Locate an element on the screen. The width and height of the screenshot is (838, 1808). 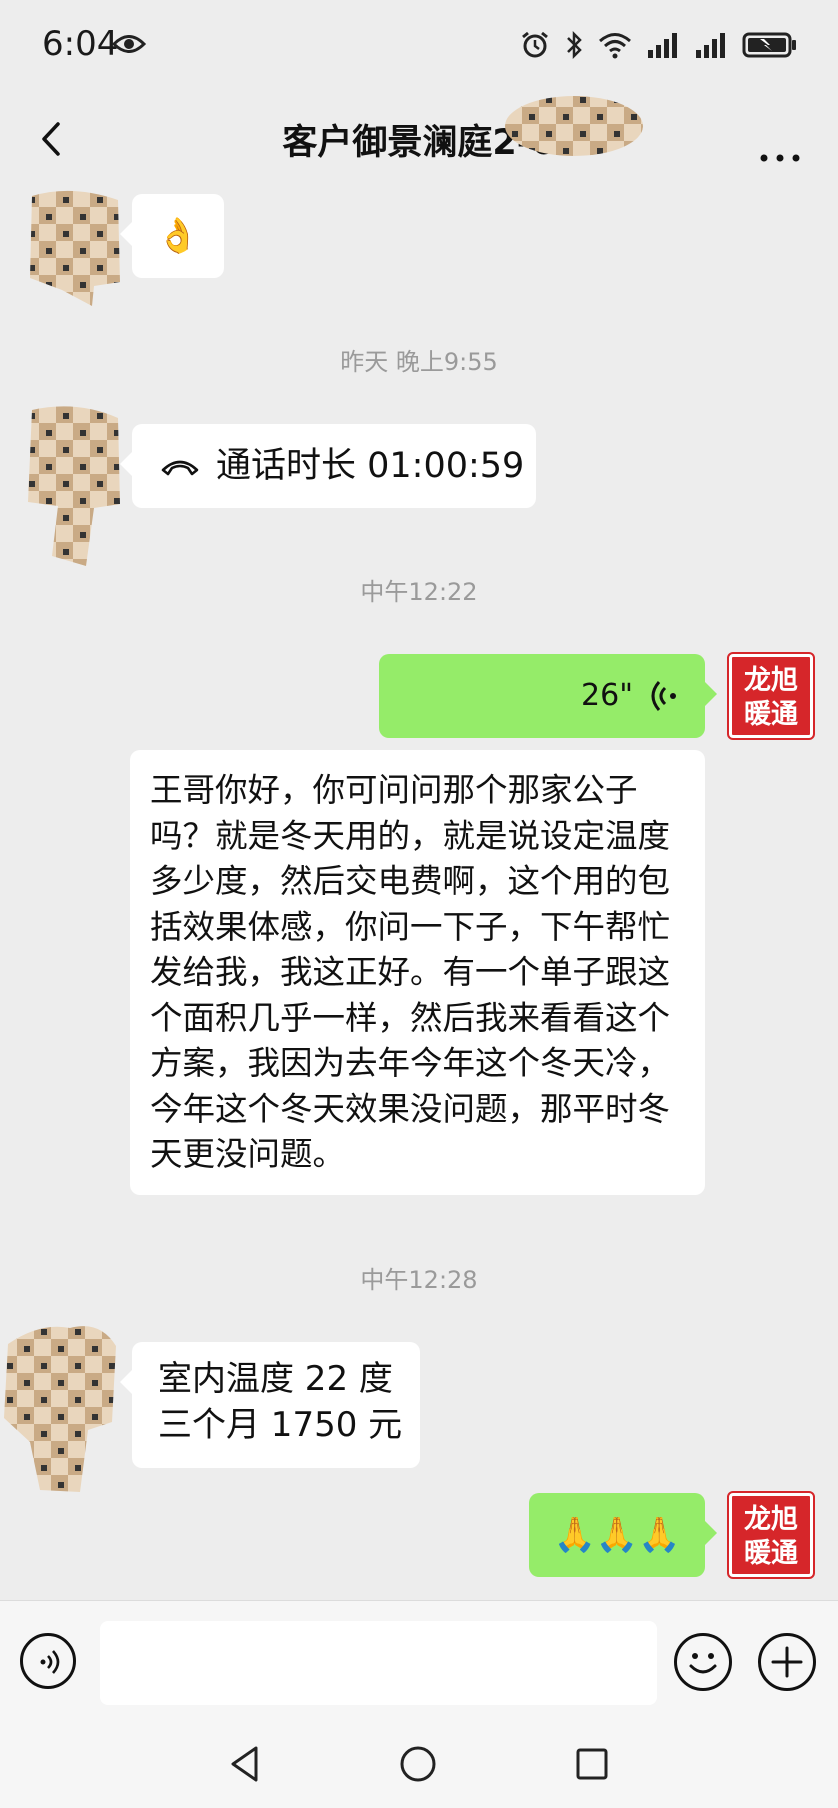
timestamp: 昨天 晚上9:55 is located at coordinates (419, 362).